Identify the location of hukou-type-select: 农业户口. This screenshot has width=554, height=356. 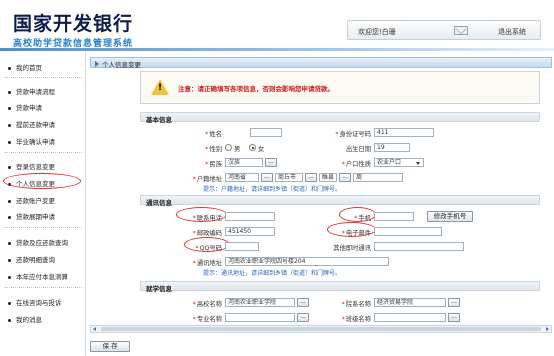
(399, 162).